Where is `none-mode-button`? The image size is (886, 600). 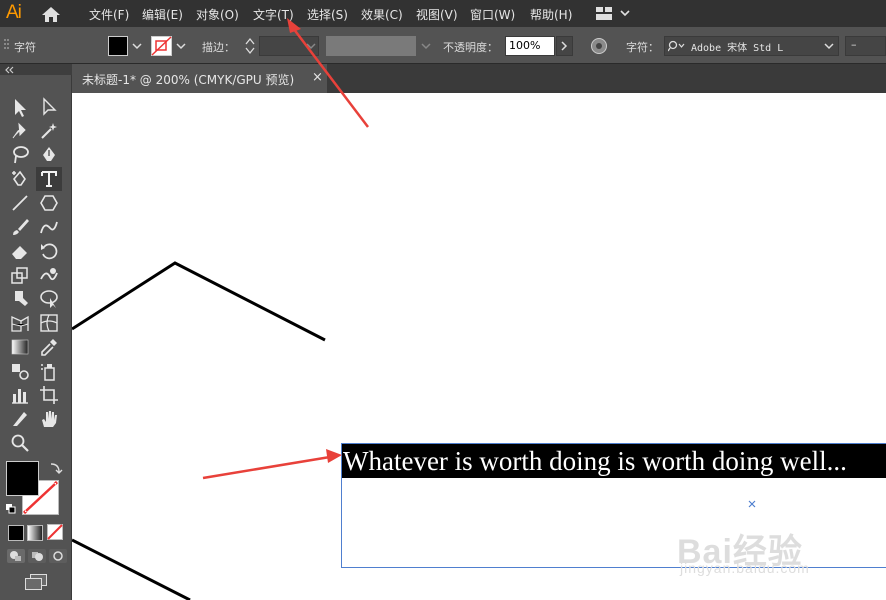 none-mode-button is located at coordinates (55, 532).